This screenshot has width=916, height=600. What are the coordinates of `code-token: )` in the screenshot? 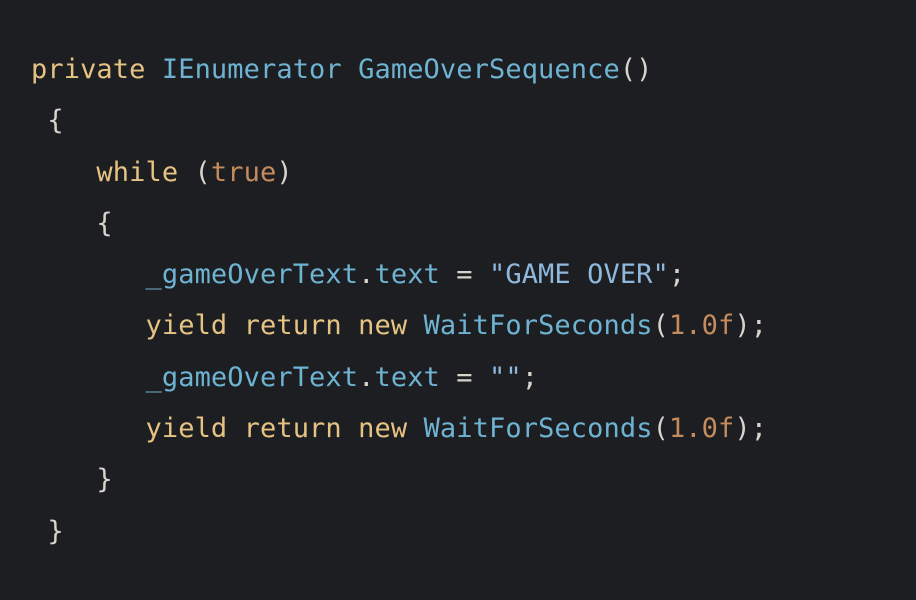 It's located at (284, 172).